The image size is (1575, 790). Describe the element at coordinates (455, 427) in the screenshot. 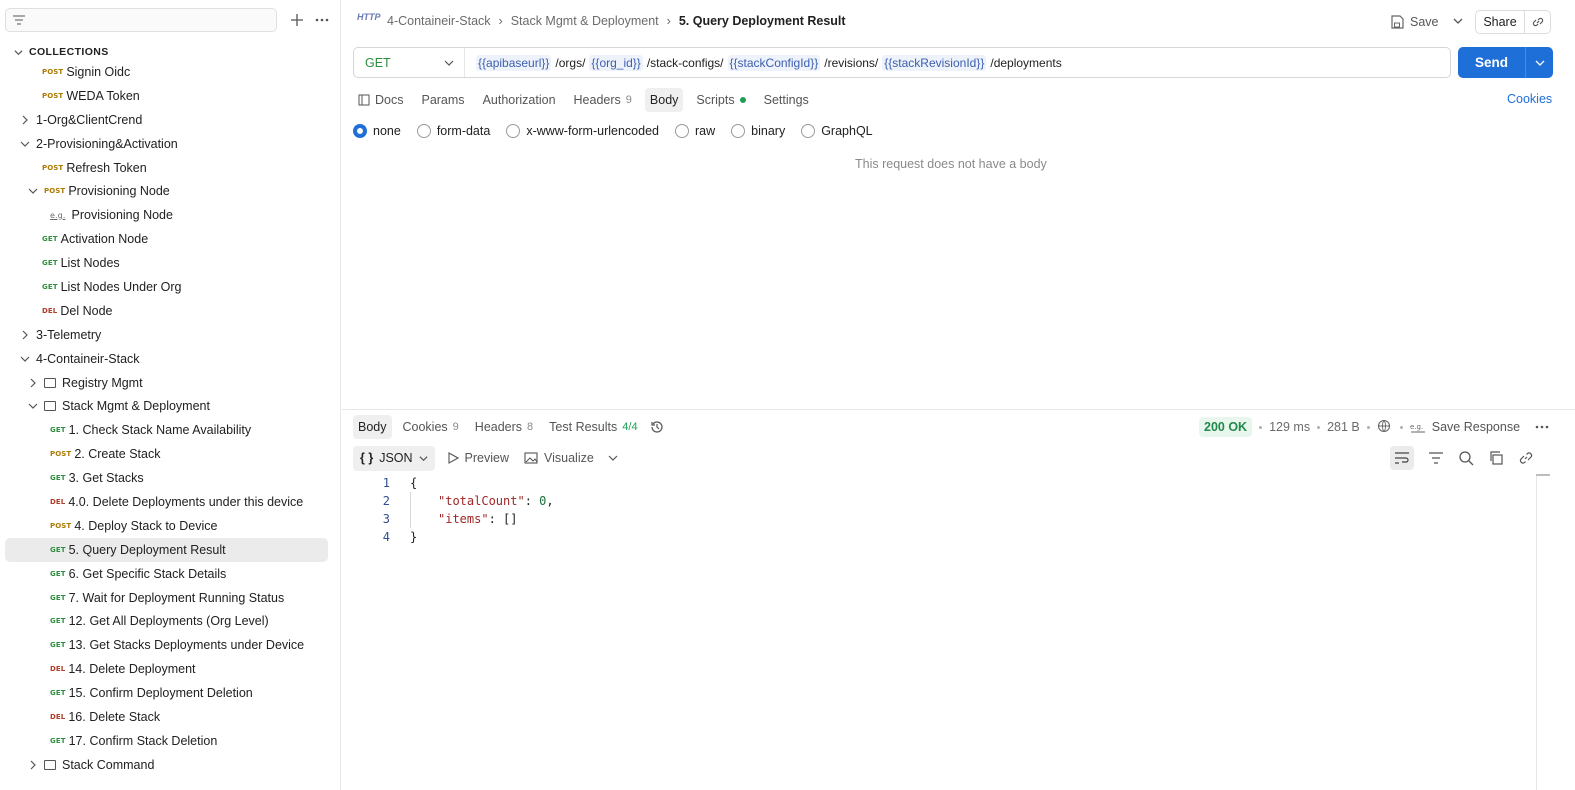

I see `tab-count: 9` at that location.